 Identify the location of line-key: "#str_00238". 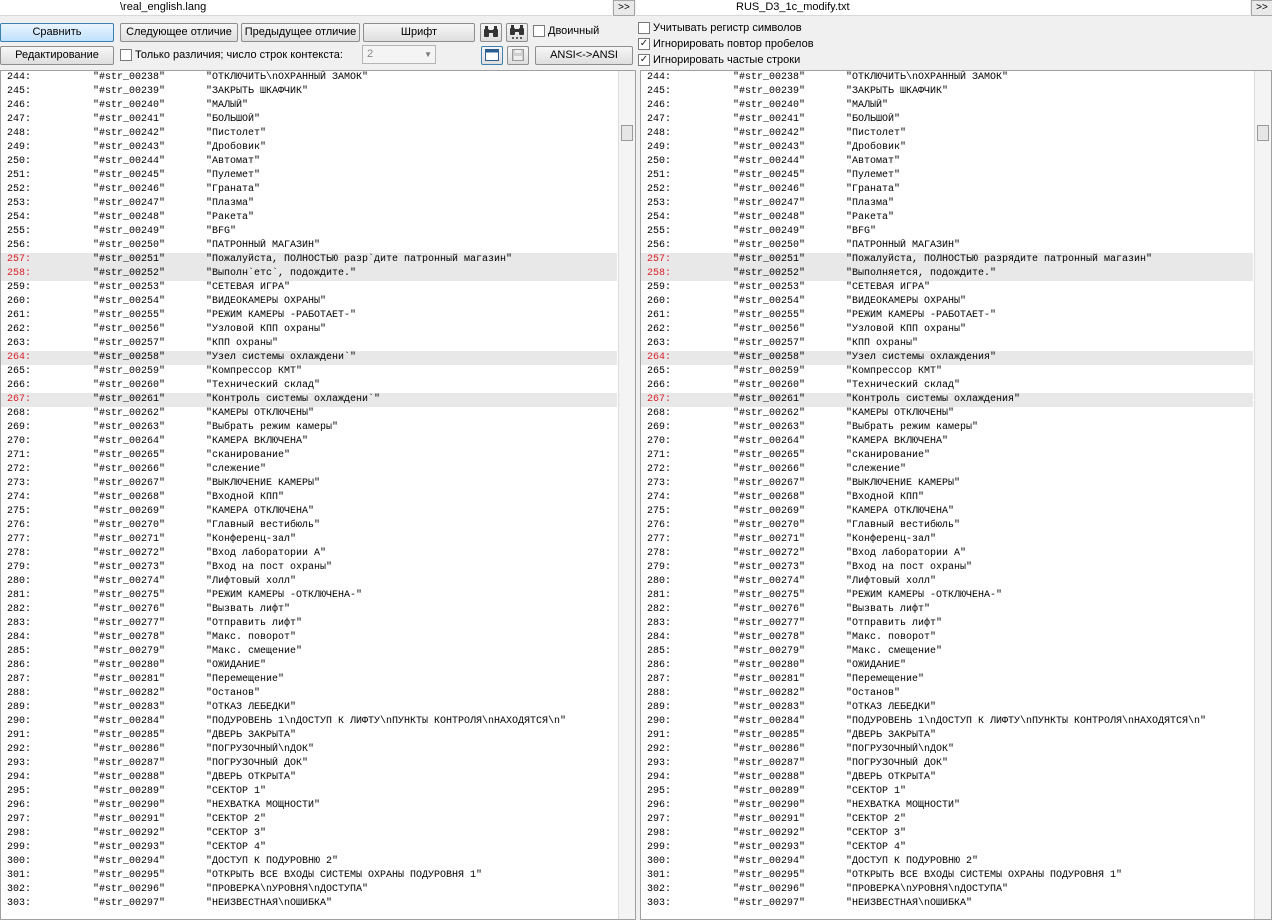
(769, 77).